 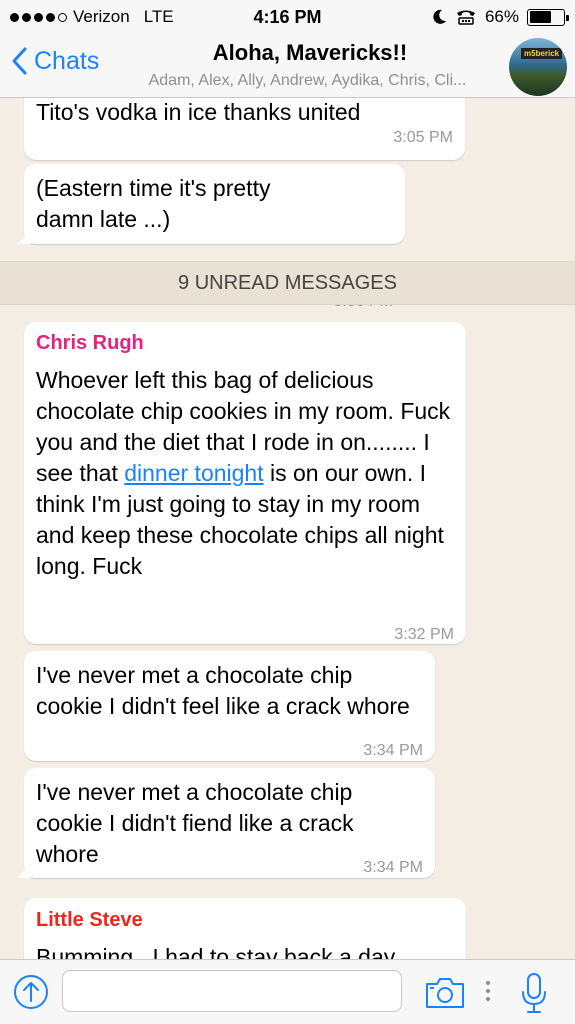 I want to click on status-left: Verizon LTE, so click(x=92, y=17).